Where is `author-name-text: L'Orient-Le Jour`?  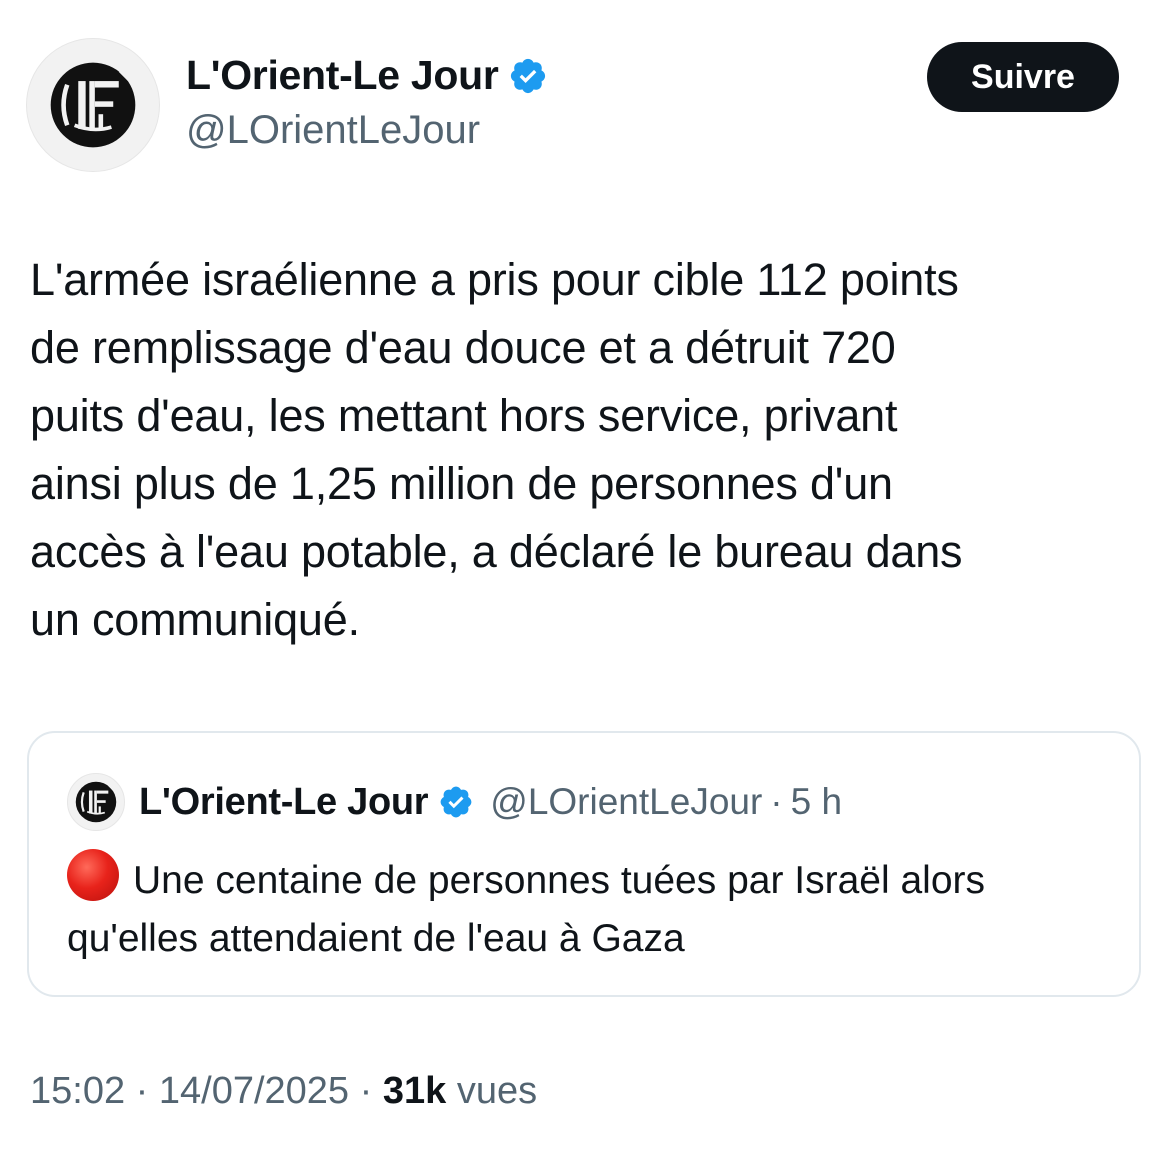 author-name-text: L'Orient-Le Jour is located at coordinates (342, 75).